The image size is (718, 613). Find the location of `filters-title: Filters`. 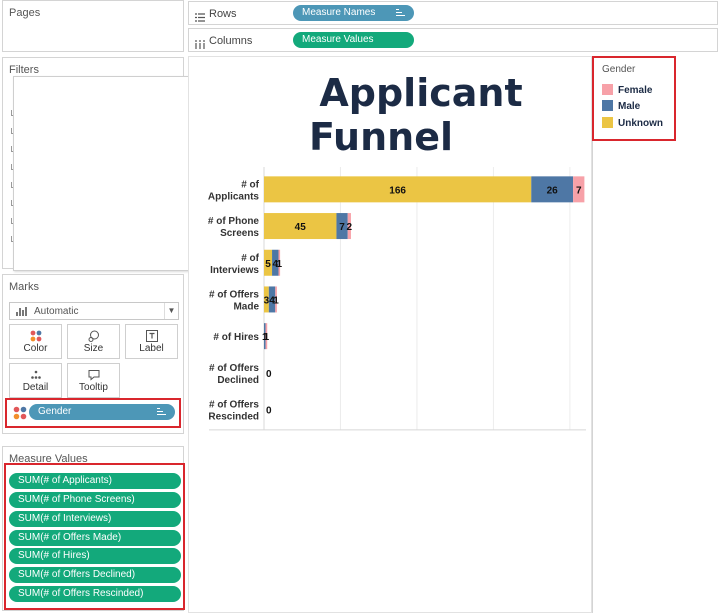

filters-title: Filters is located at coordinates (24, 70).